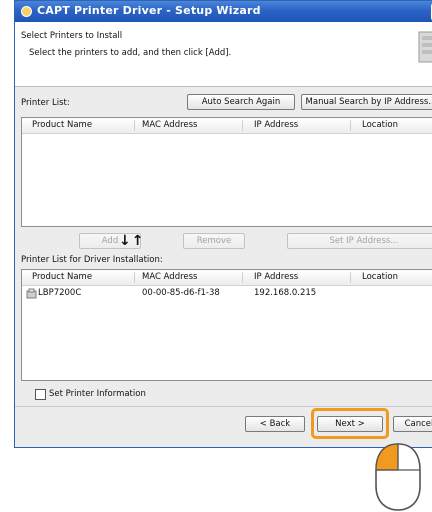  What do you see at coordinates (149, 10) in the screenshot?
I see `window-title: CAPT Printer Driver - Setup Wizard` at bounding box center [149, 10].